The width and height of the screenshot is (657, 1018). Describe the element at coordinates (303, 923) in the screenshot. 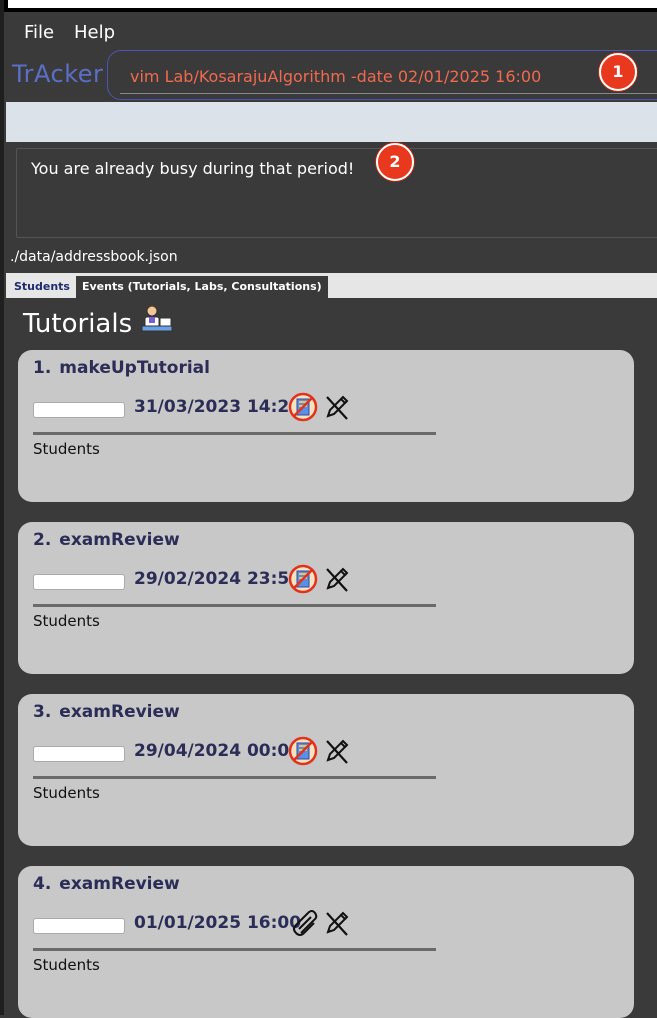

I see `paperclip-icon` at that location.